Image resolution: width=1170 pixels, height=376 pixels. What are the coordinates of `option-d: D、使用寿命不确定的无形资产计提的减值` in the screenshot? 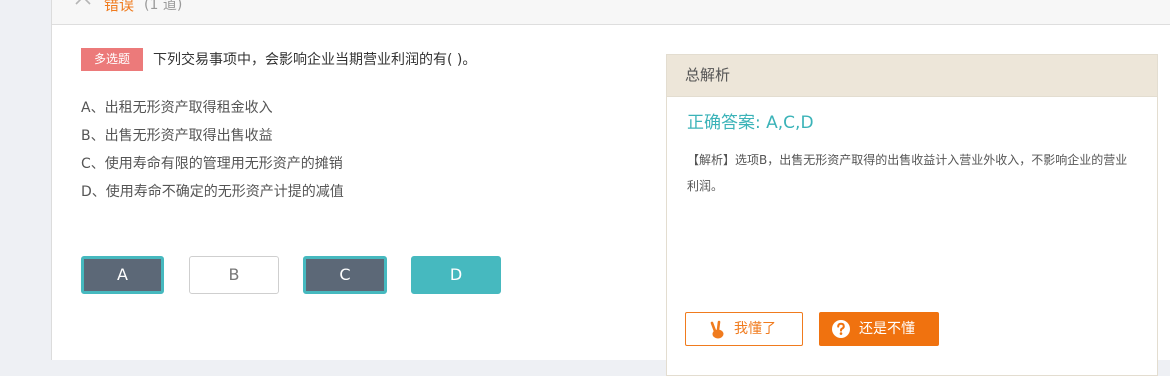 It's located at (212, 192).